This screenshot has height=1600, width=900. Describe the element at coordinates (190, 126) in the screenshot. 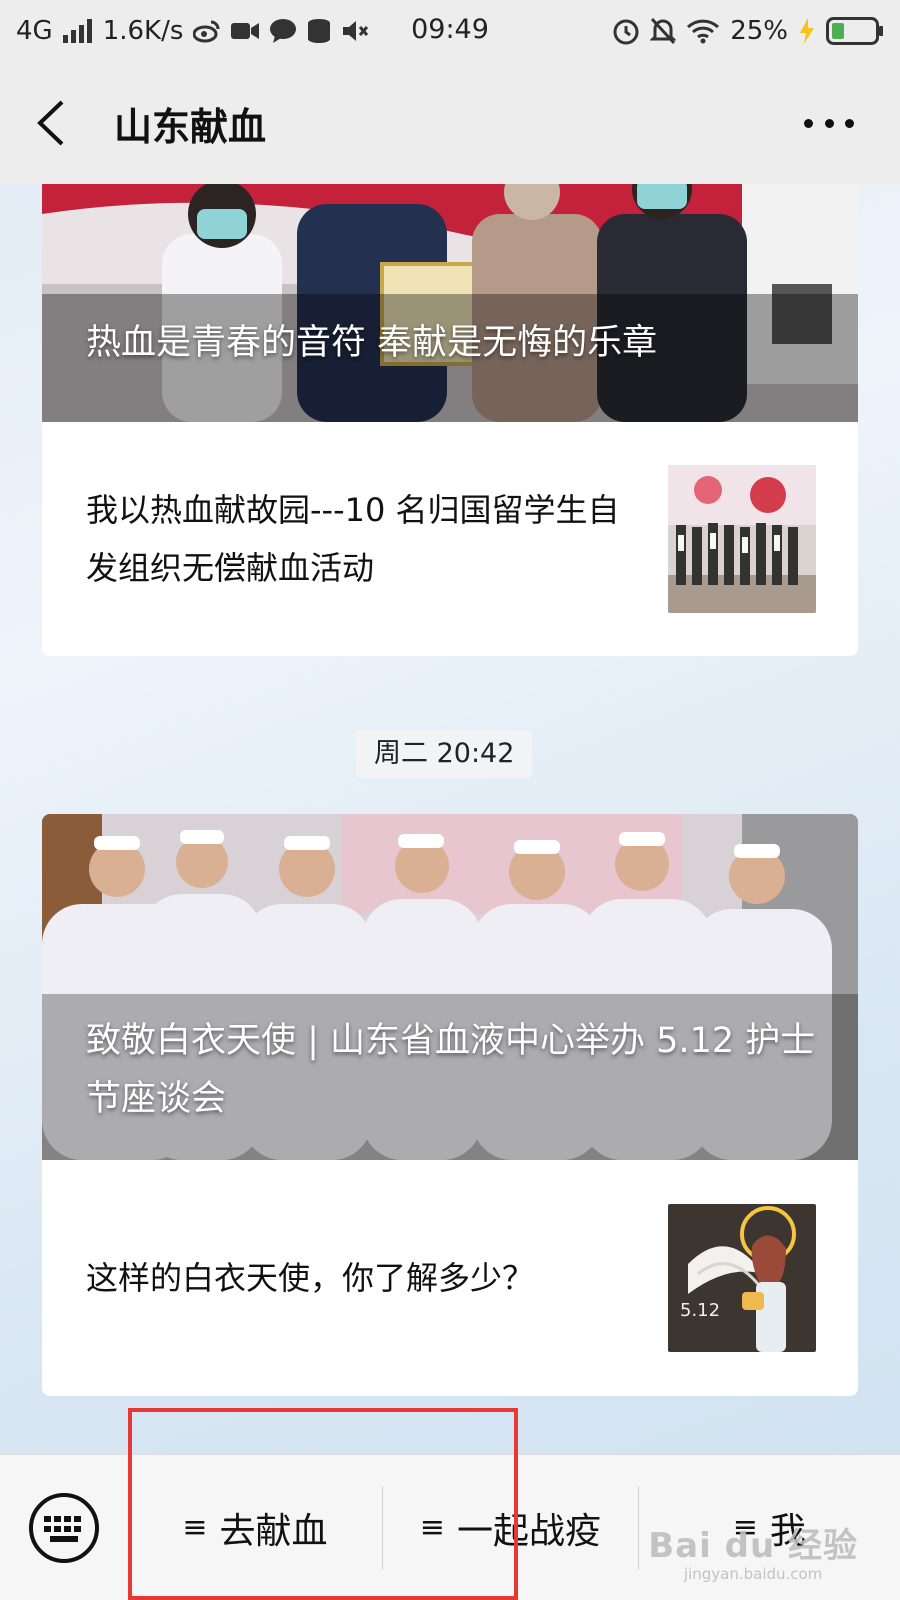

I see `page-title: 山东献血` at that location.